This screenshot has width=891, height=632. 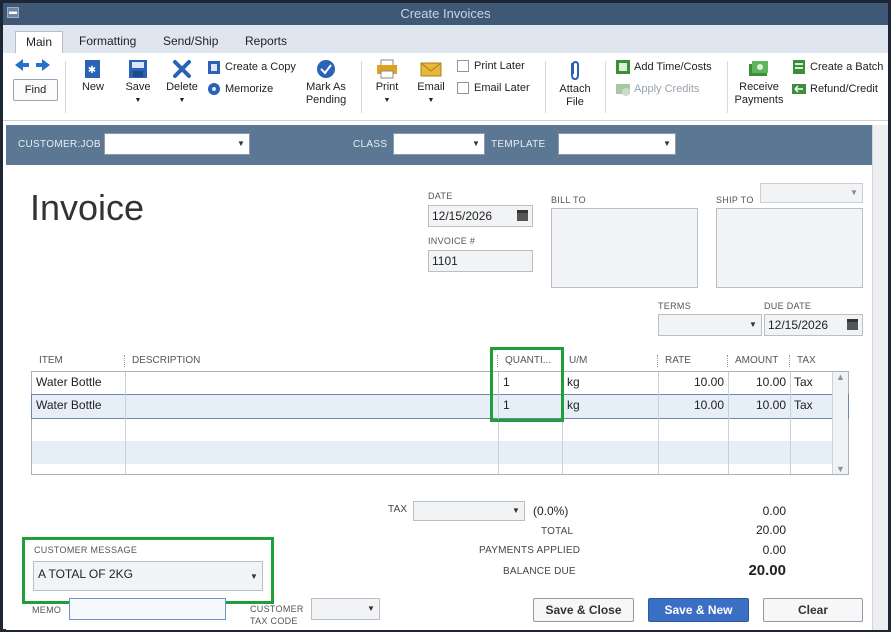 I want to click on save-and-new-button: Save & New, so click(x=698, y=610).